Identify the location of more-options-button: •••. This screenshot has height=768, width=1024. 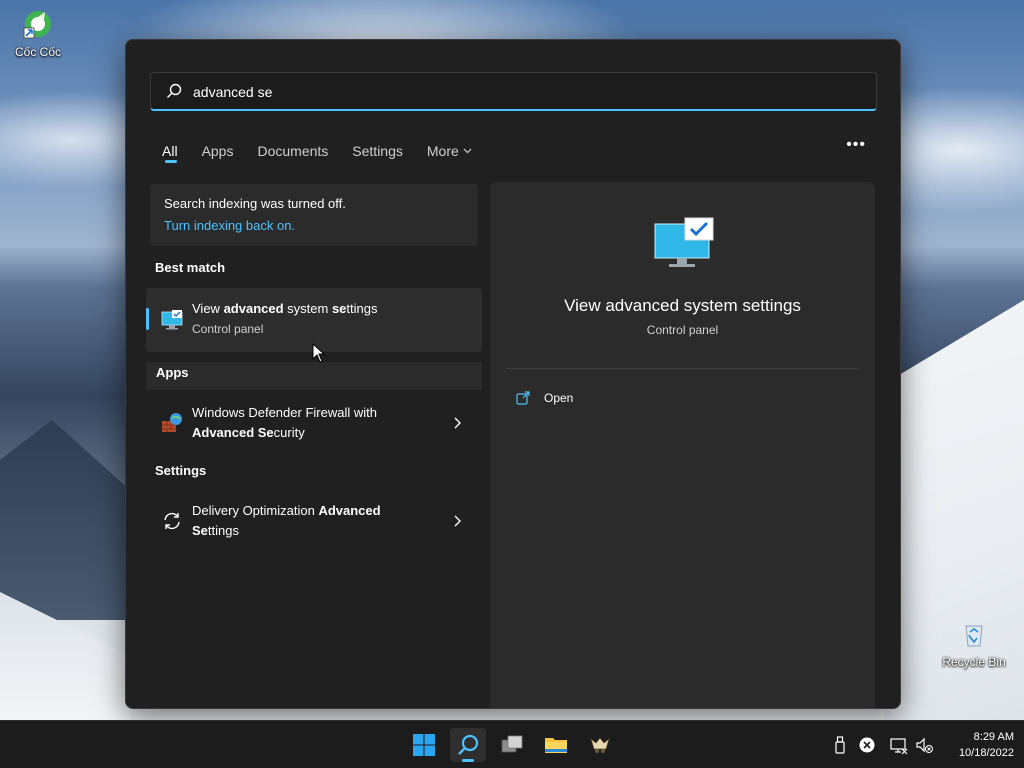
(856, 145).